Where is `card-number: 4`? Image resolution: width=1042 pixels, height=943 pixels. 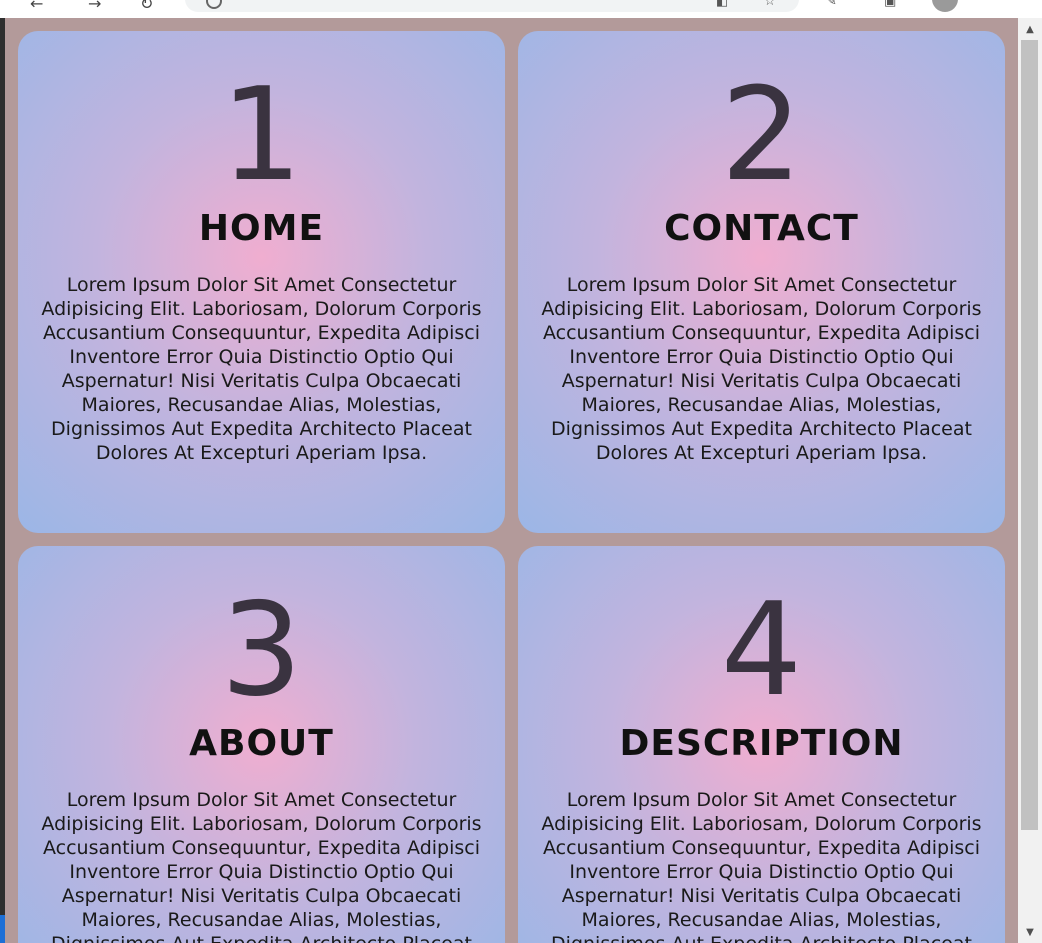
card-number: 4 is located at coordinates (761, 650).